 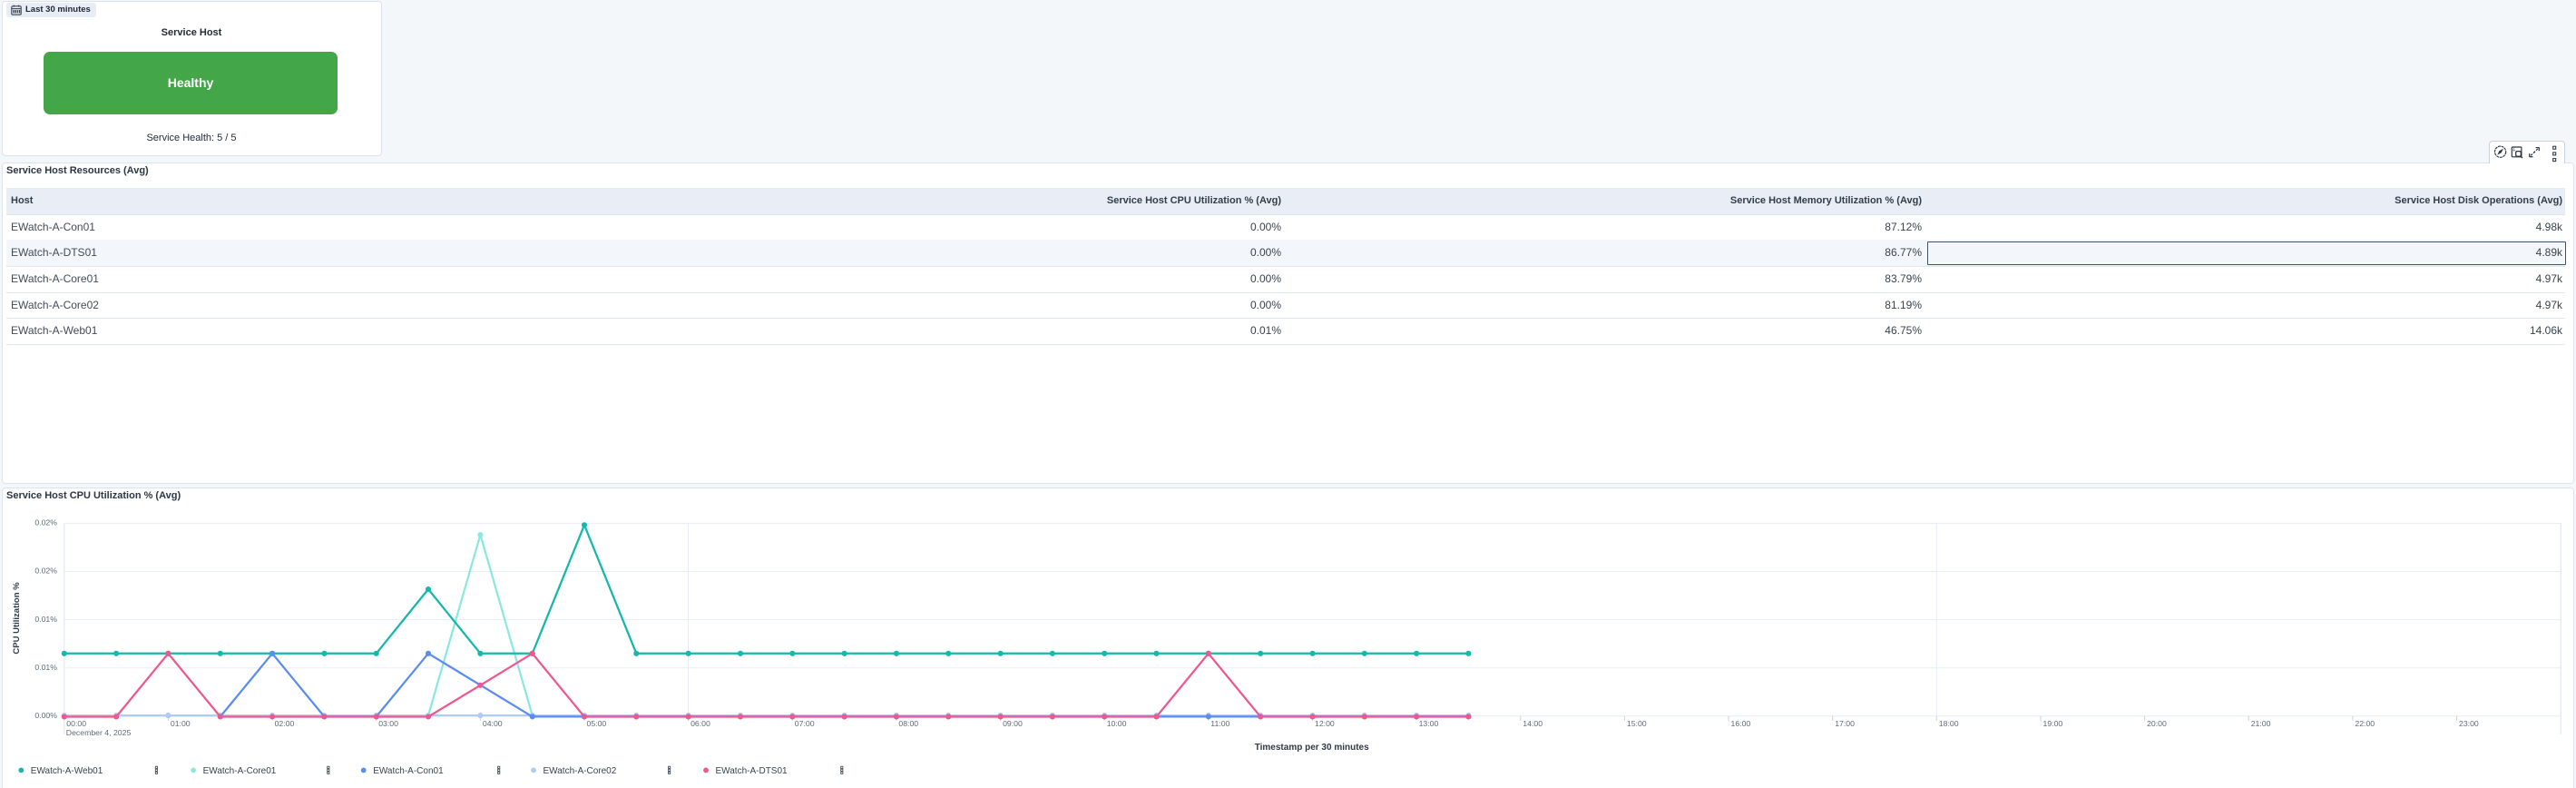 I want to click on svg-text: 11:00, so click(x=1219, y=724).